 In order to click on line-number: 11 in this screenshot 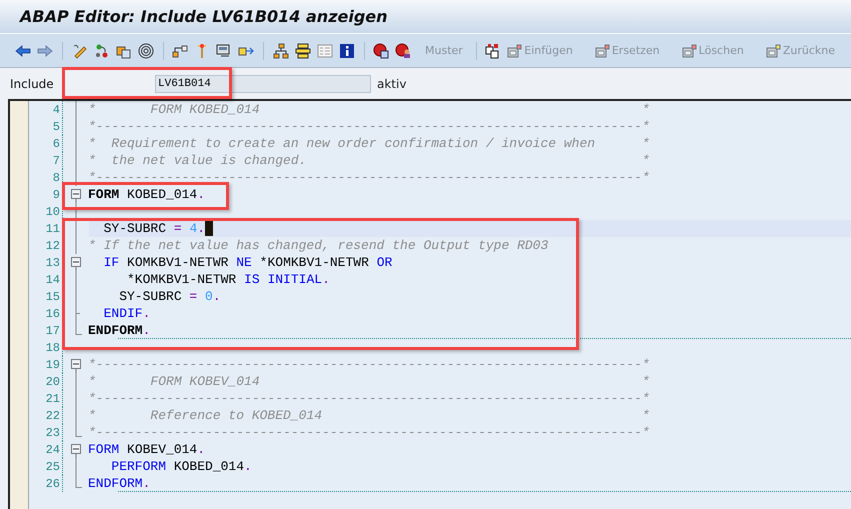, I will do `click(52, 229)`.